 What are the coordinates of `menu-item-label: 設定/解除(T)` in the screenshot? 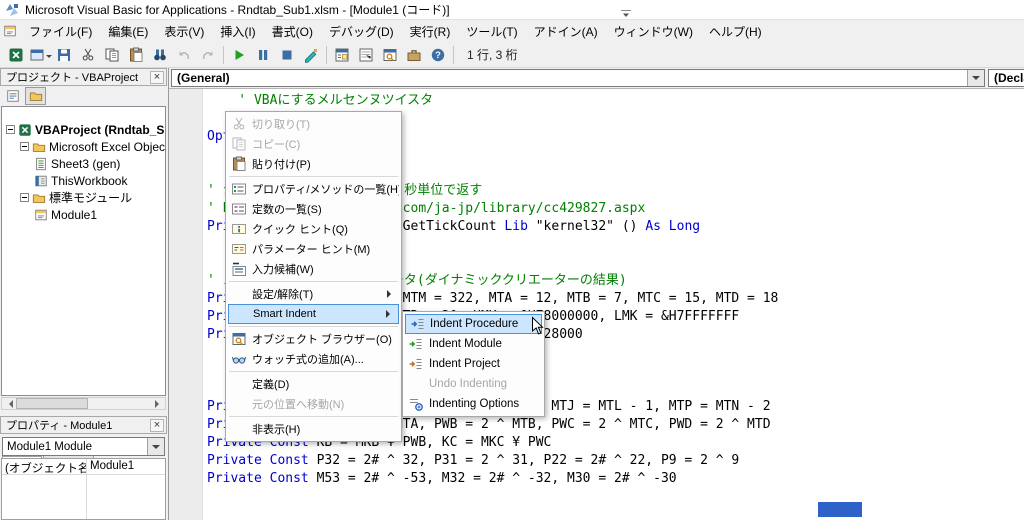 It's located at (283, 295).